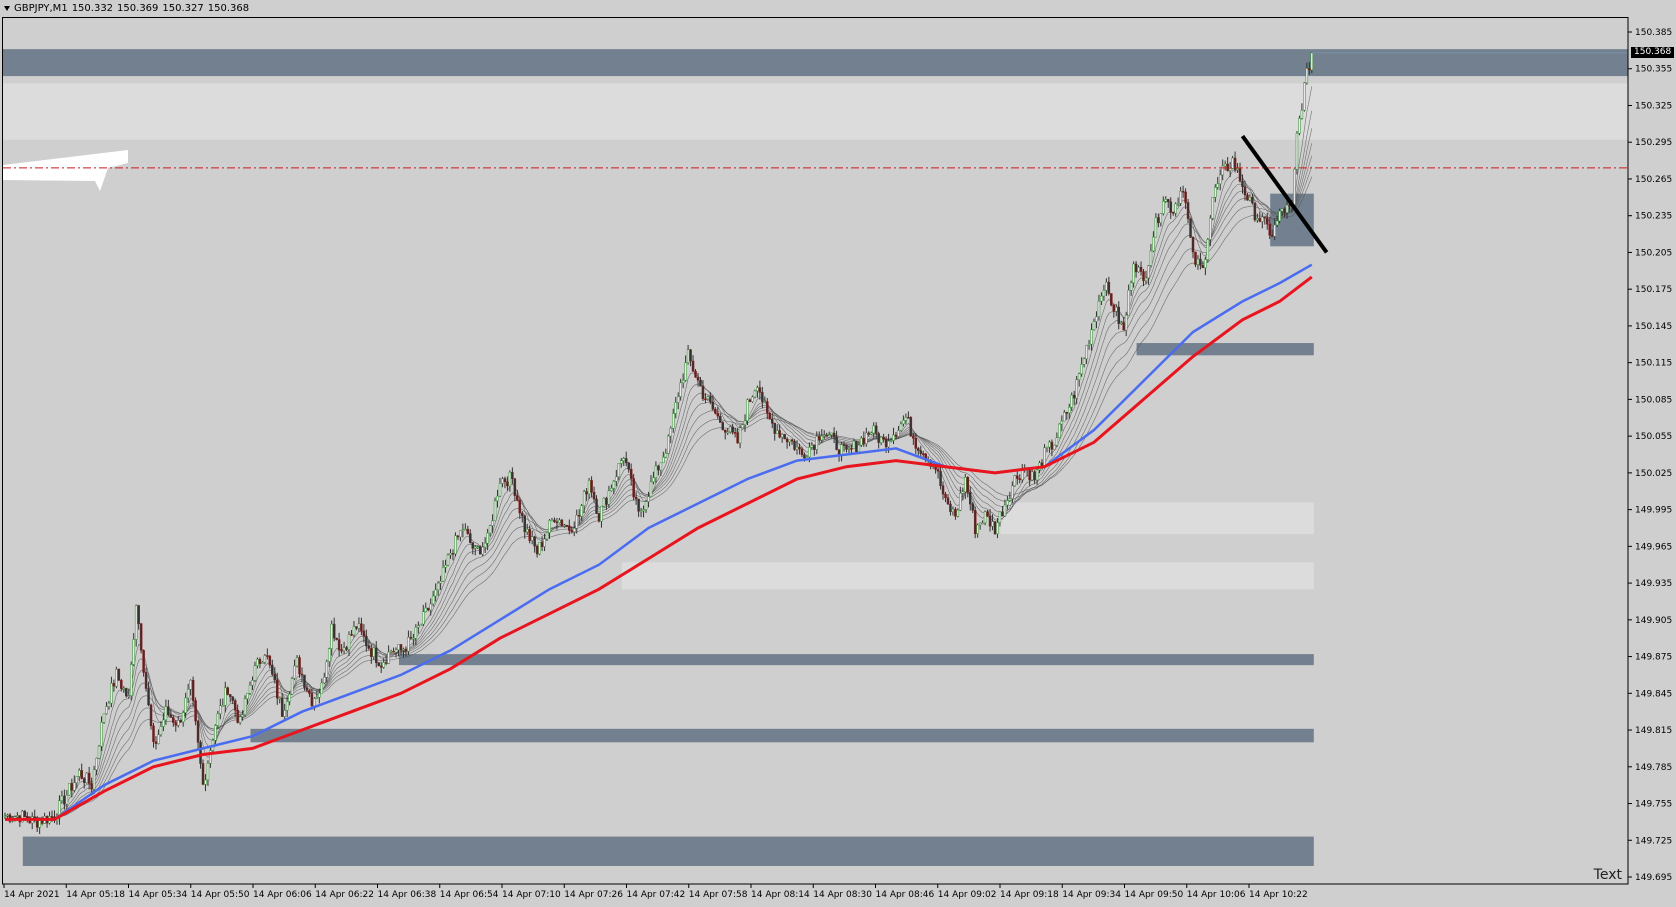 The width and height of the screenshot is (1676, 907). Describe the element at coordinates (7, 8) in the screenshot. I see `dropdown-triangle-icon` at that location.